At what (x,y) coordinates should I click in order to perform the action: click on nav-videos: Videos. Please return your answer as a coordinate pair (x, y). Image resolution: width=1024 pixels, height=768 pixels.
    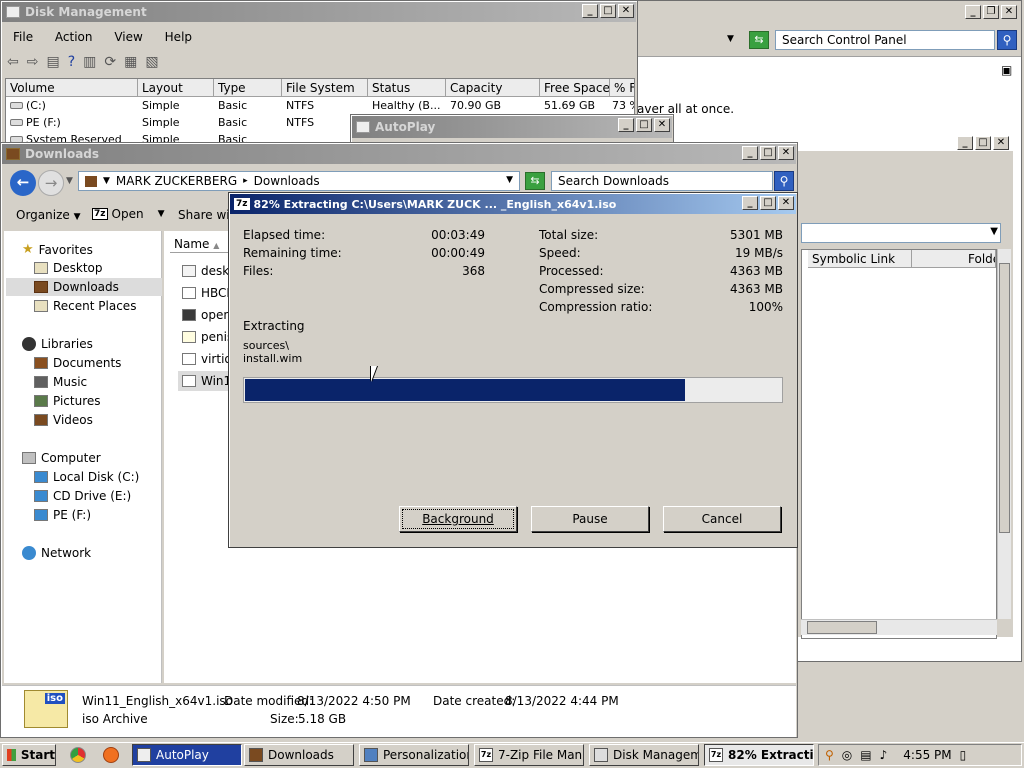
    Looking at the image, I should click on (63, 420).